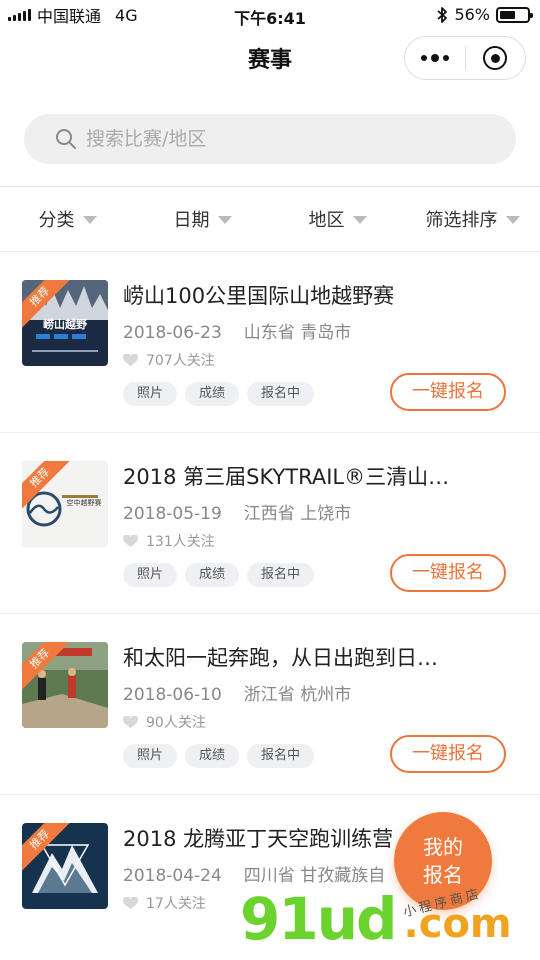  I want to click on thumbnail-caption: 崂山越野, so click(65, 324).